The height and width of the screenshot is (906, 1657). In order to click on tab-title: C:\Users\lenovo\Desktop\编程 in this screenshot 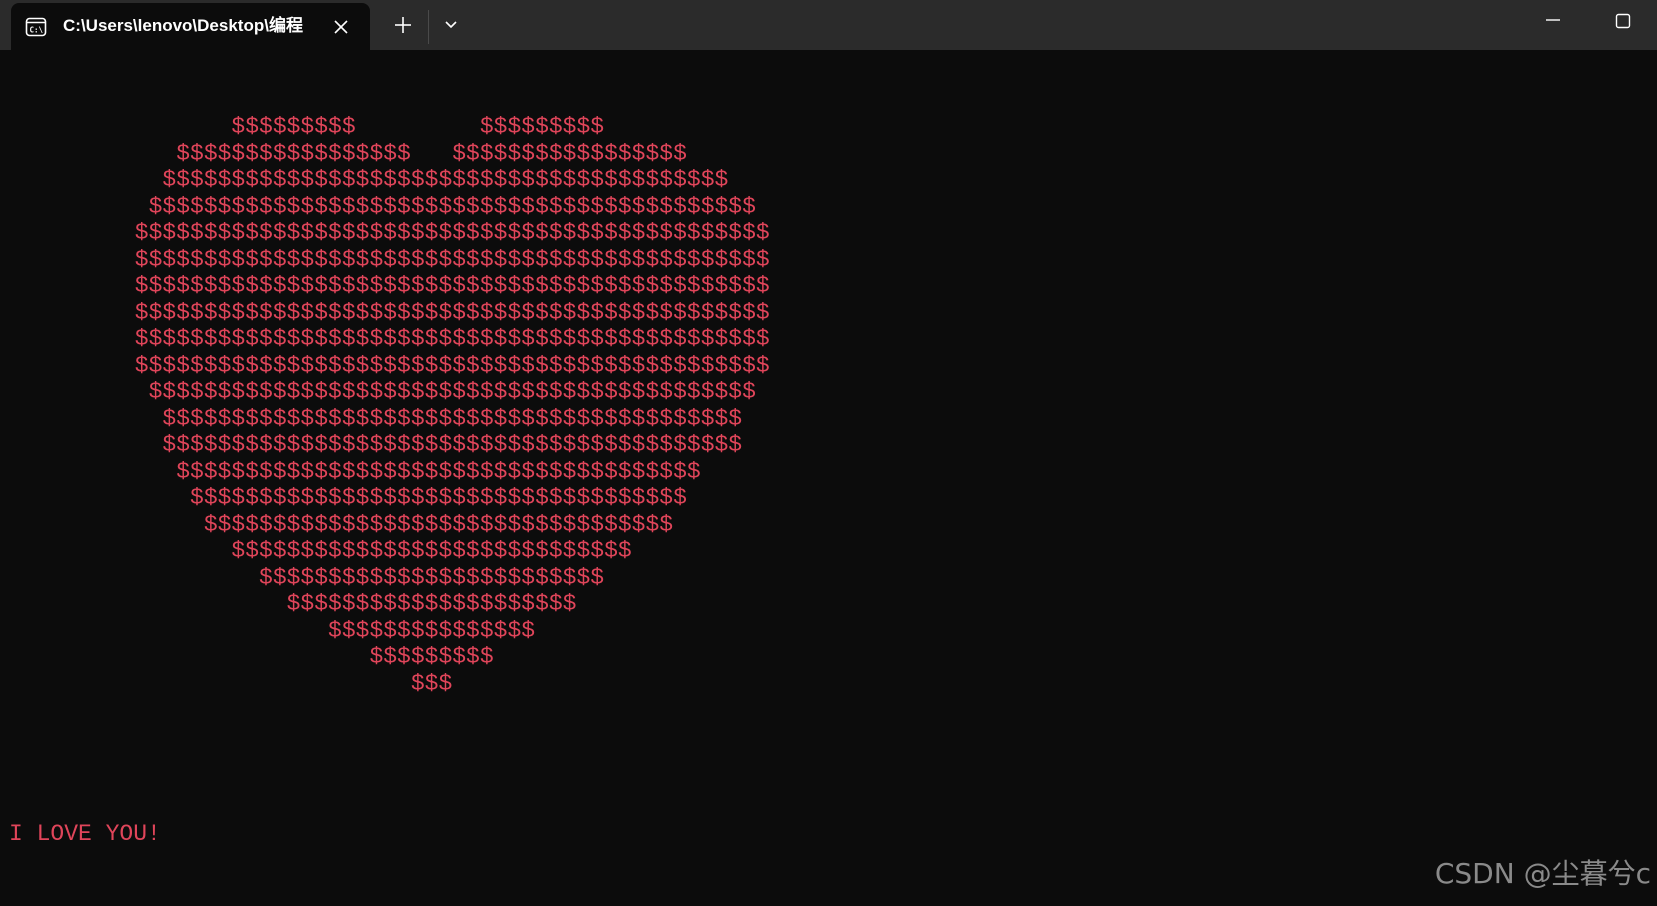, I will do `click(183, 25)`.